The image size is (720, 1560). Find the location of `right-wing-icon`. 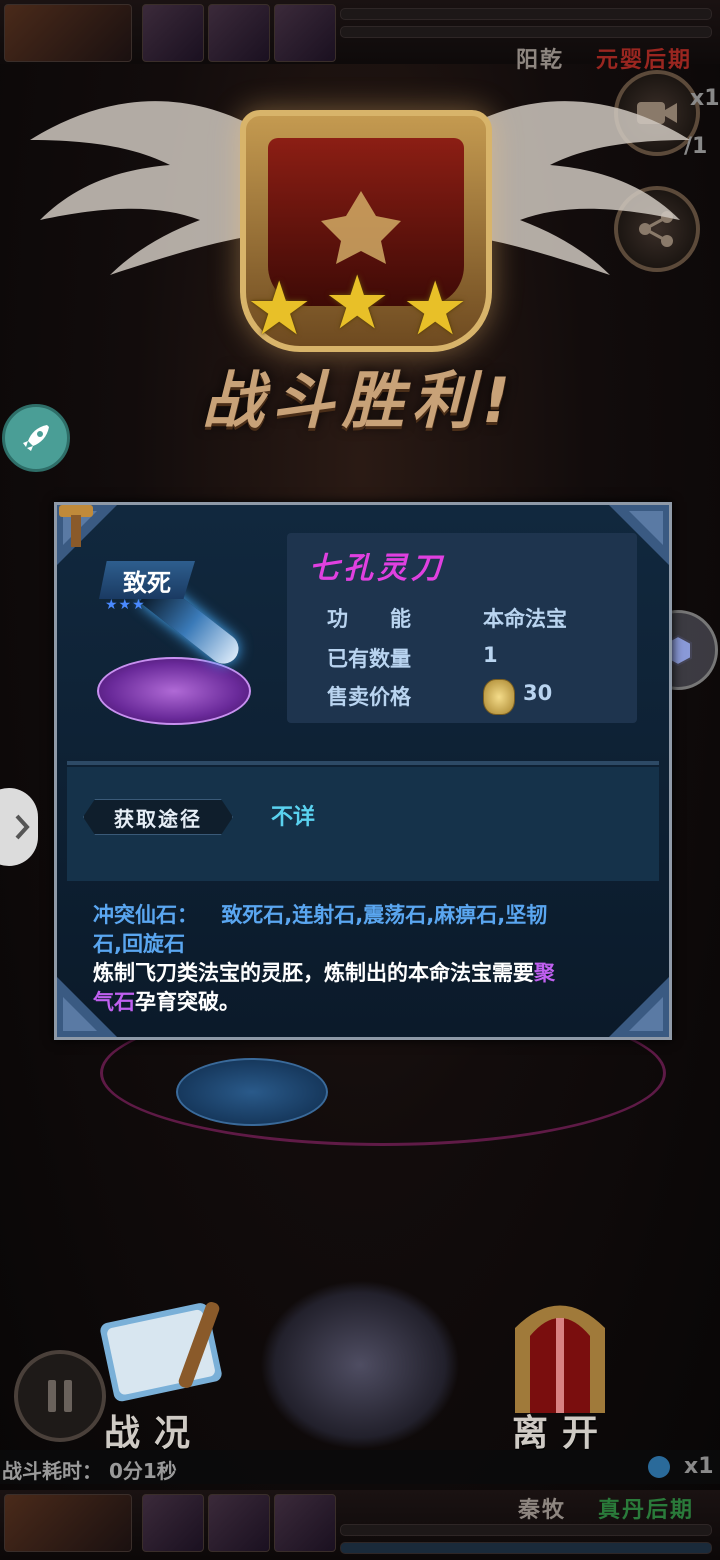

right-wing-icon is located at coordinates (575, 188).